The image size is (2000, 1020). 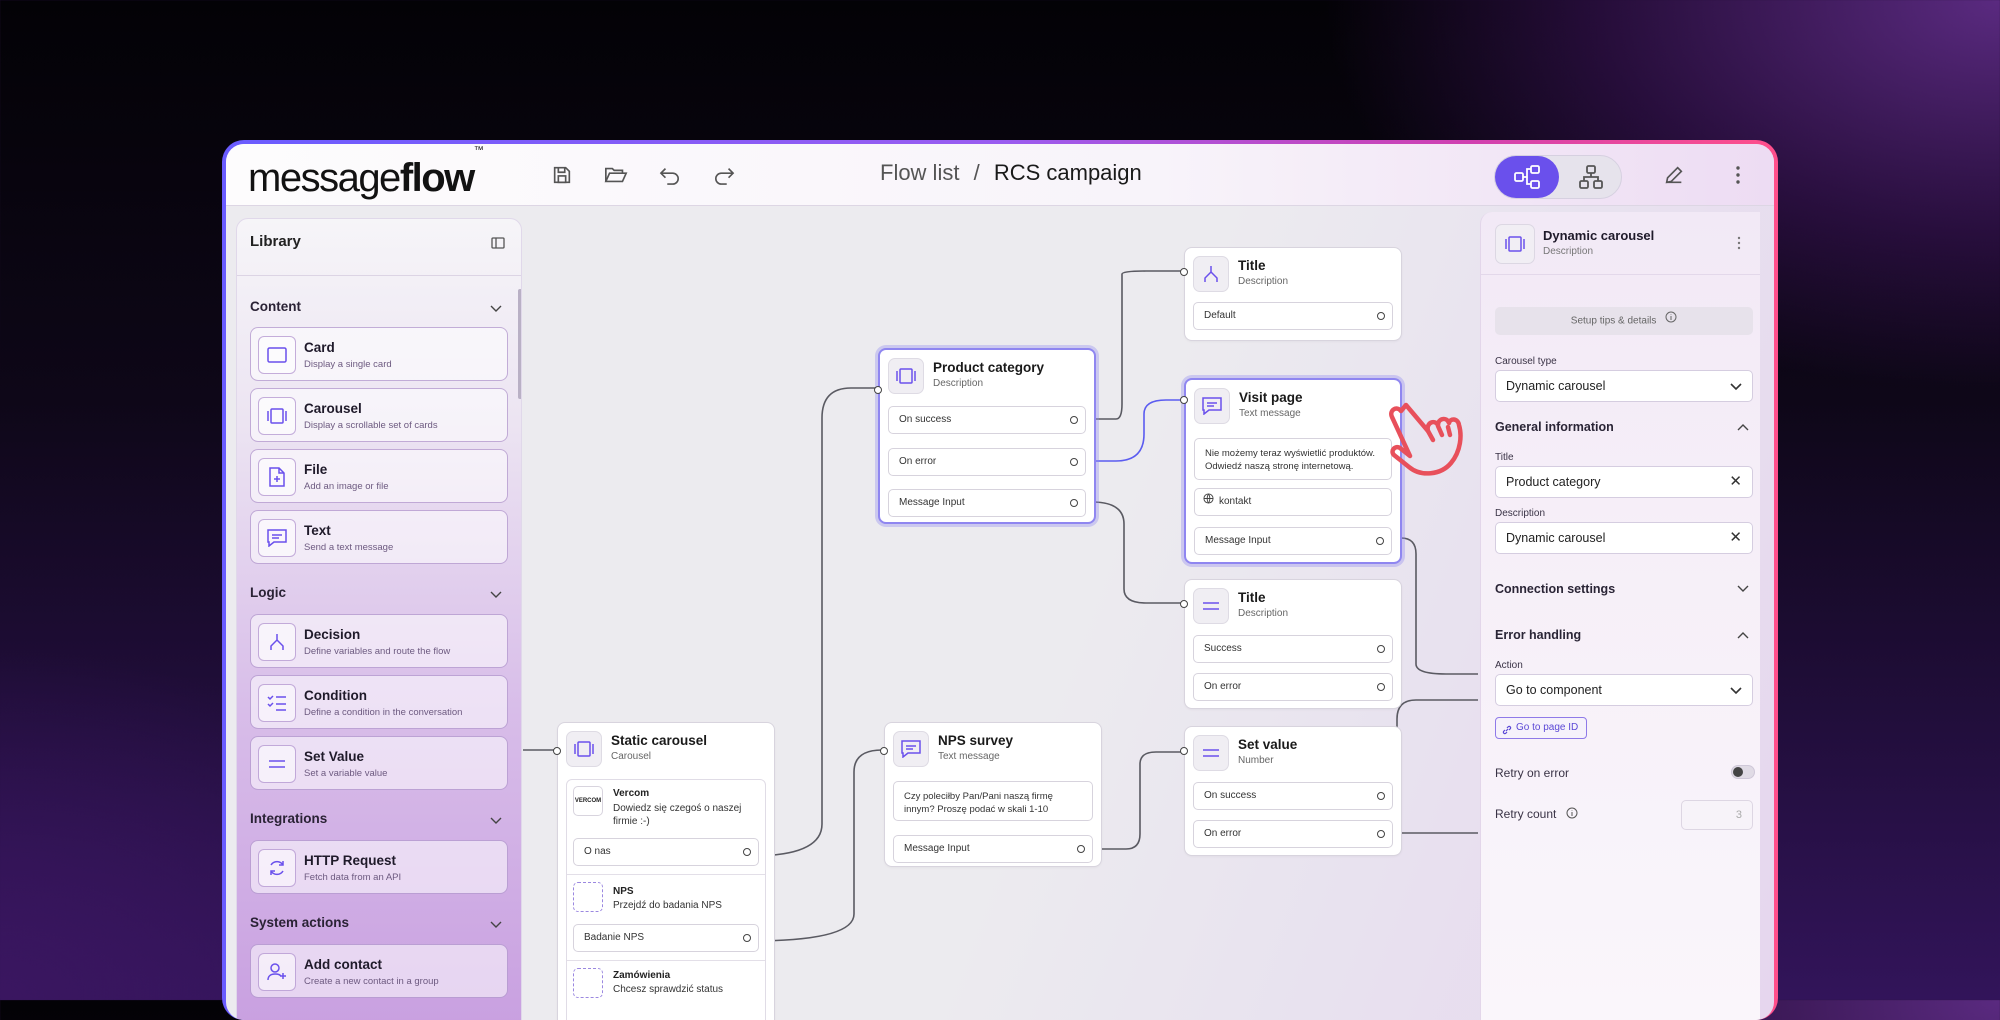 What do you see at coordinates (958, 383) in the screenshot?
I see `node-subtitle: Description` at bounding box center [958, 383].